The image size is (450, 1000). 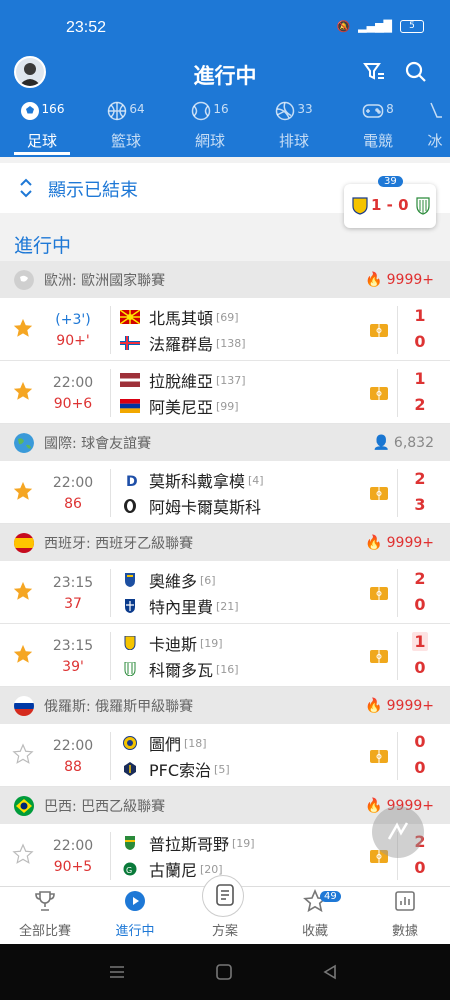 I want to click on menu-icon, so click(x=117, y=974).